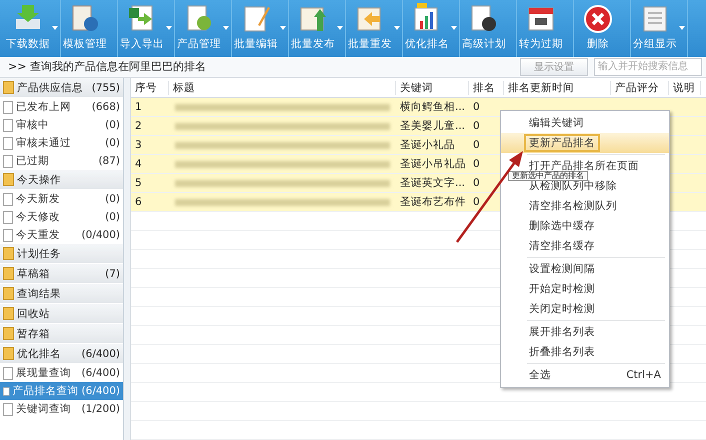 The width and height of the screenshot is (706, 440). Describe the element at coordinates (585, 375) in the screenshot. I see `menu-item: 全选 Ctrl+A` at that location.